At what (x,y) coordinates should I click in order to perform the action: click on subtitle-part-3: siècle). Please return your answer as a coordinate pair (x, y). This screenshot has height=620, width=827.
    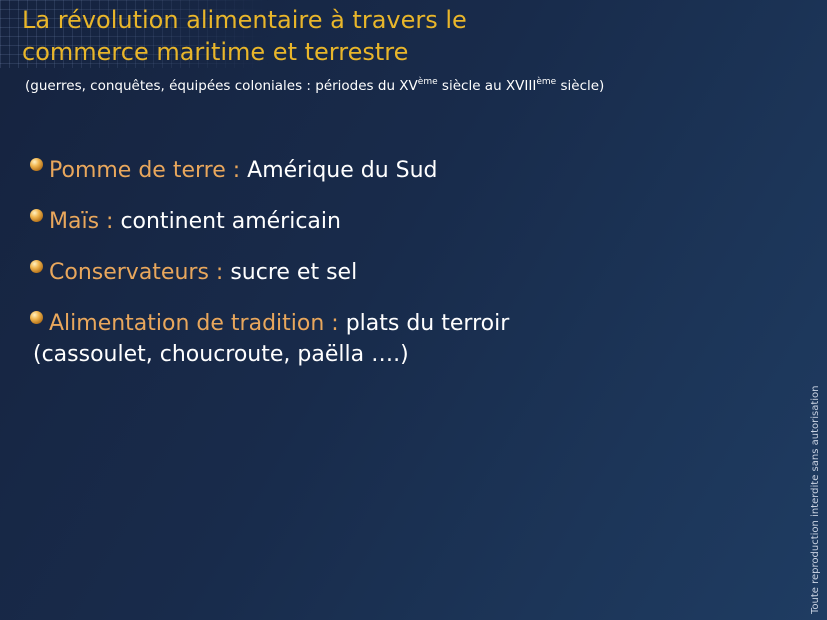
    Looking at the image, I should click on (580, 86).